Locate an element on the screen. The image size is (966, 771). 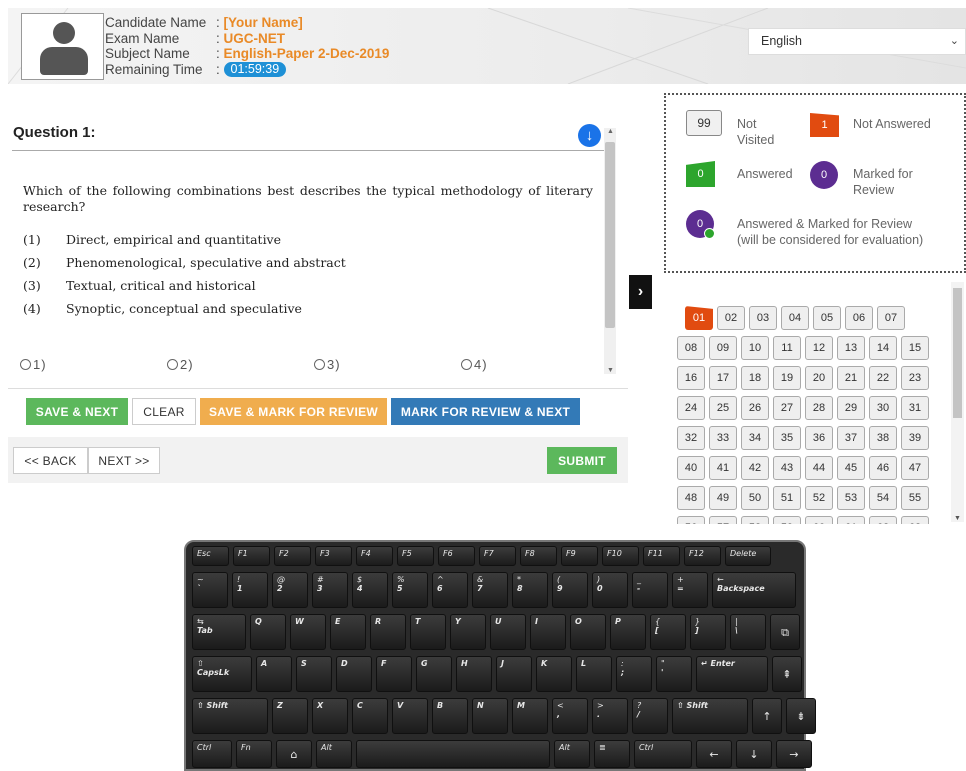
chevron-right-icon: › is located at coordinates (640, 292).